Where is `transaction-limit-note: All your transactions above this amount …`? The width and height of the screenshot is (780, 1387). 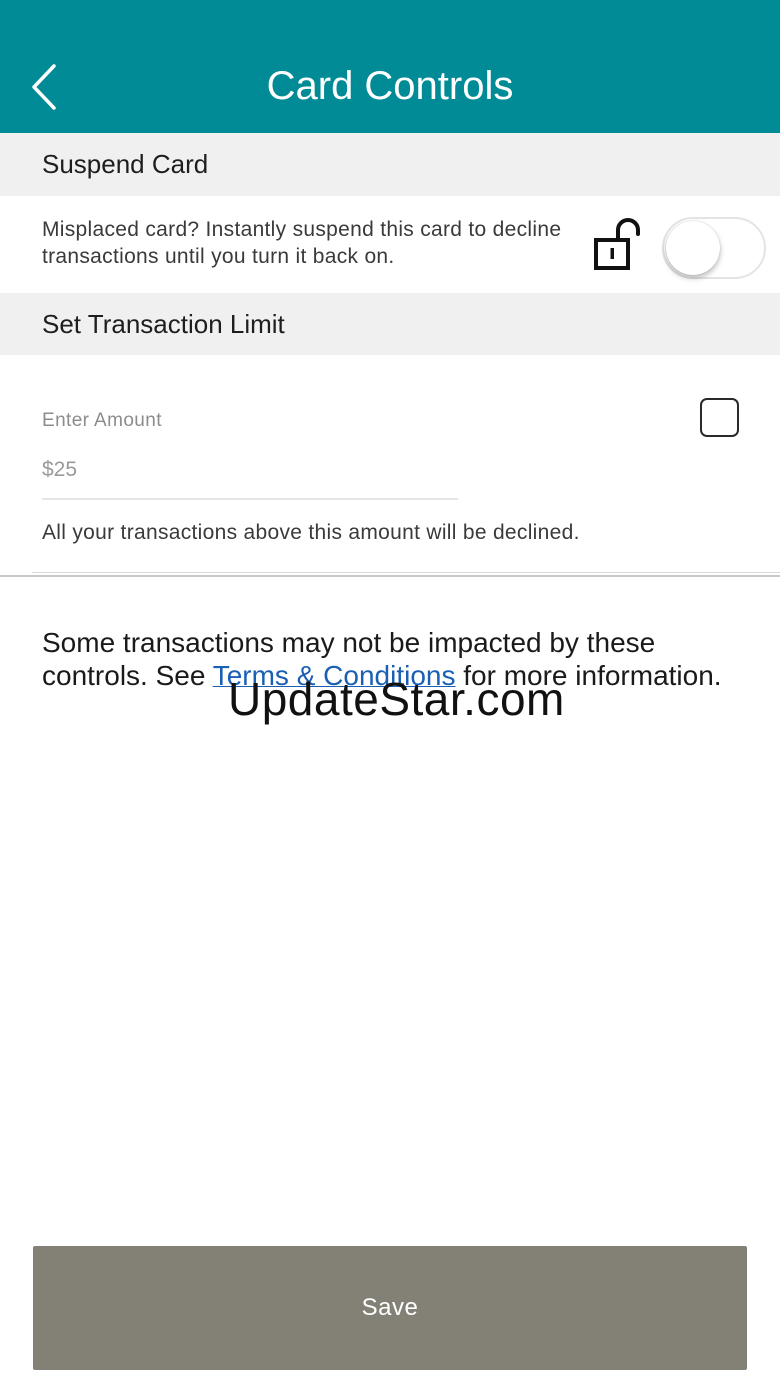 transaction-limit-note: All your transactions above this amount … is located at coordinates (311, 532).